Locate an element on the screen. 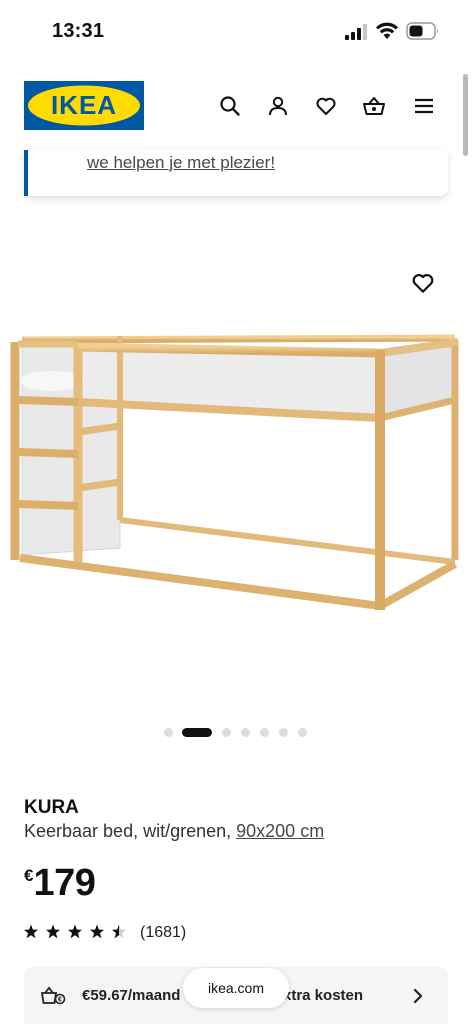 The image size is (472, 1024). half-star-icon is located at coordinates (119, 931).